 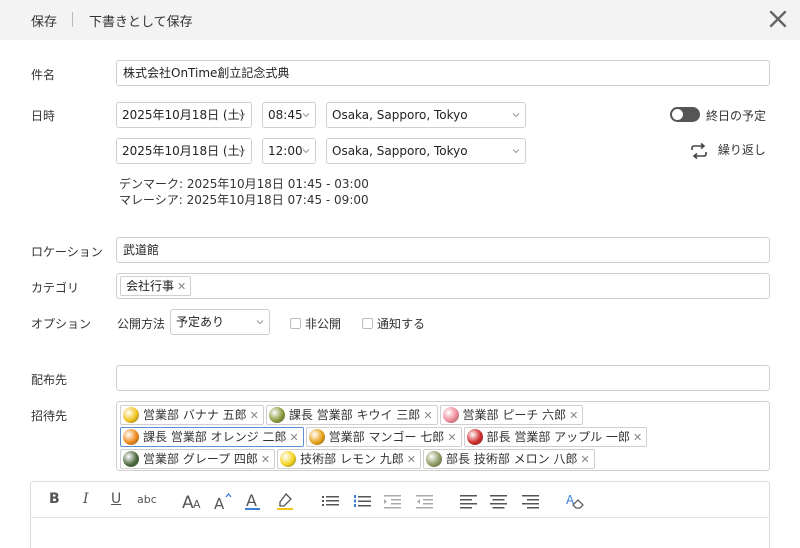 I want to click on disclosure-value: 予定あり, so click(x=200, y=322).